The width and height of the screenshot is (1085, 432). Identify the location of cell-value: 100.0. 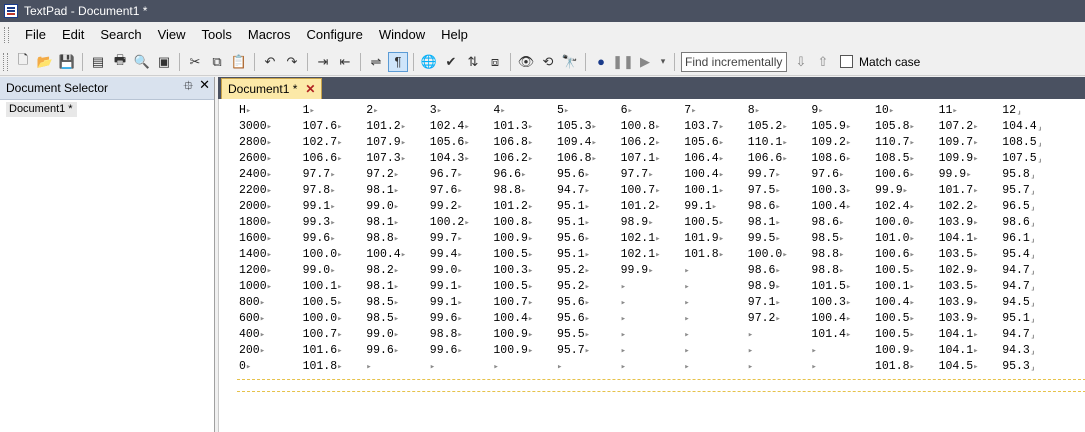
(320, 318).